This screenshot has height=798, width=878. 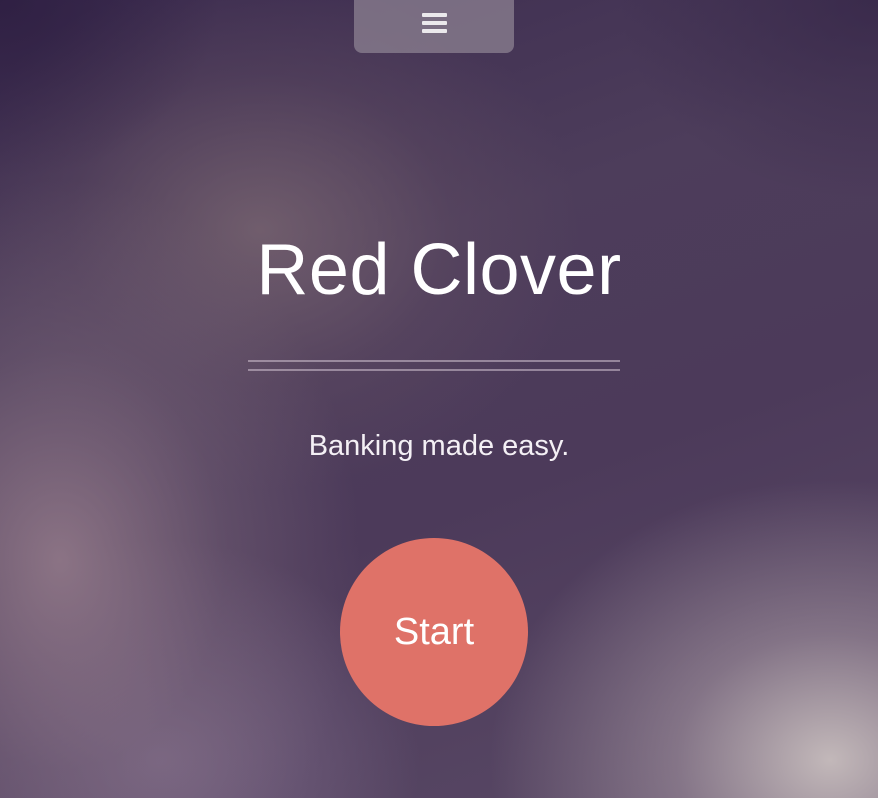 What do you see at coordinates (434, 632) in the screenshot?
I see `start-button: Start` at bounding box center [434, 632].